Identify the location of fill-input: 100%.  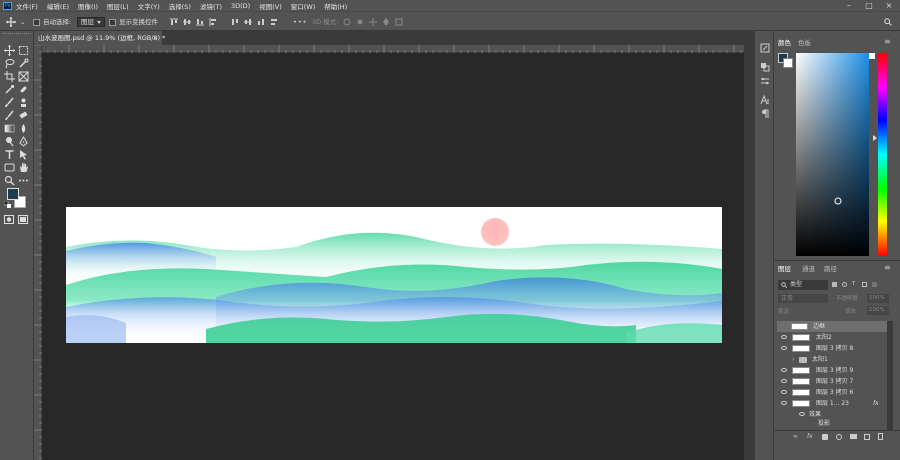
(878, 310).